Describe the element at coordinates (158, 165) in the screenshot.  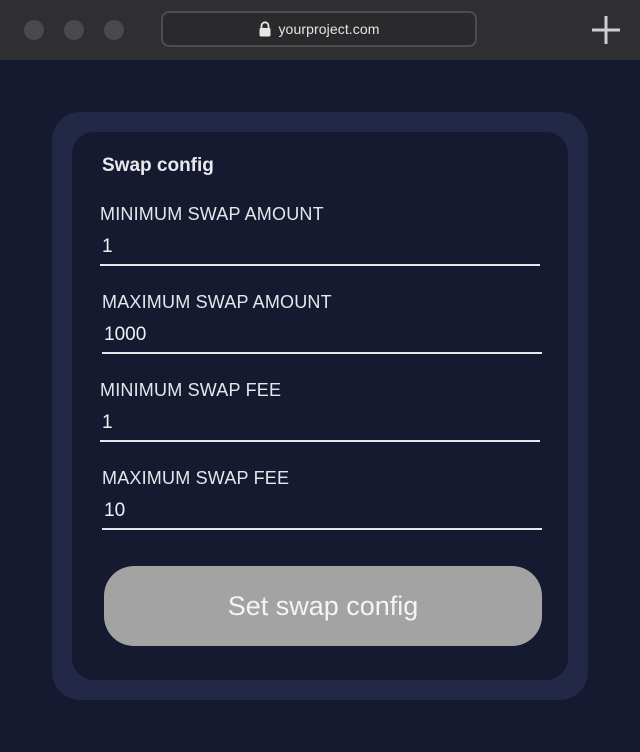
I see `card-title: Swap config` at that location.